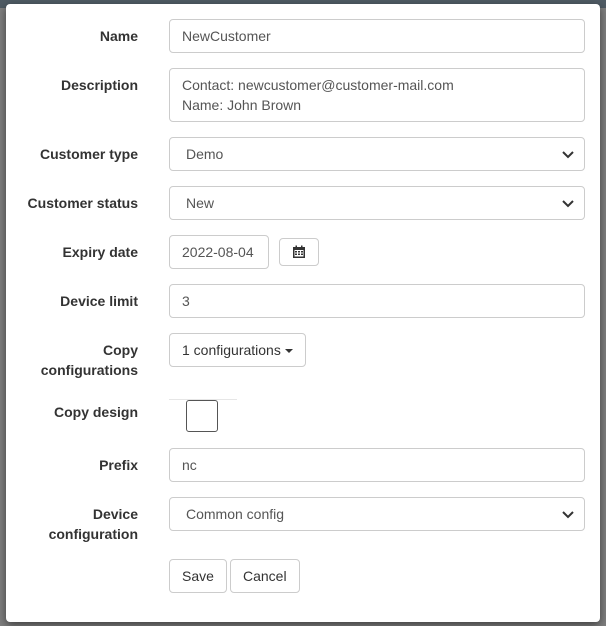 The width and height of the screenshot is (606, 626). I want to click on expiry-date-input: 2022-08-04, so click(219, 252).